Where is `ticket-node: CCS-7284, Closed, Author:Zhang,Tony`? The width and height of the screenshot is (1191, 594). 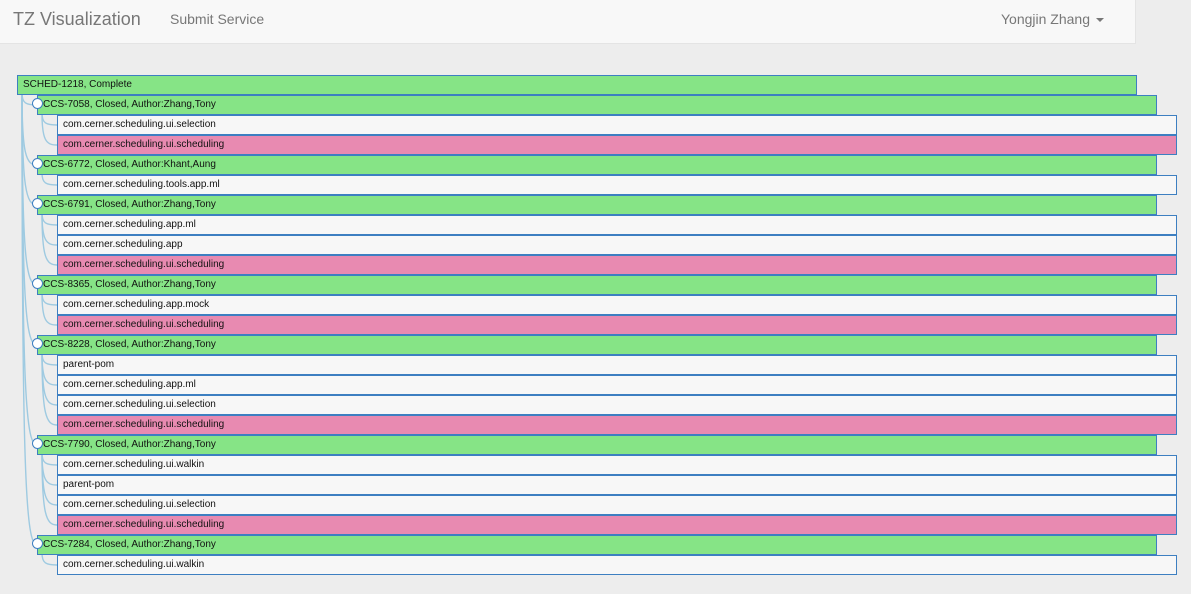
ticket-node: CCS-7284, Closed, Author:Zhang,Tony is located at coordinates (597, 545).